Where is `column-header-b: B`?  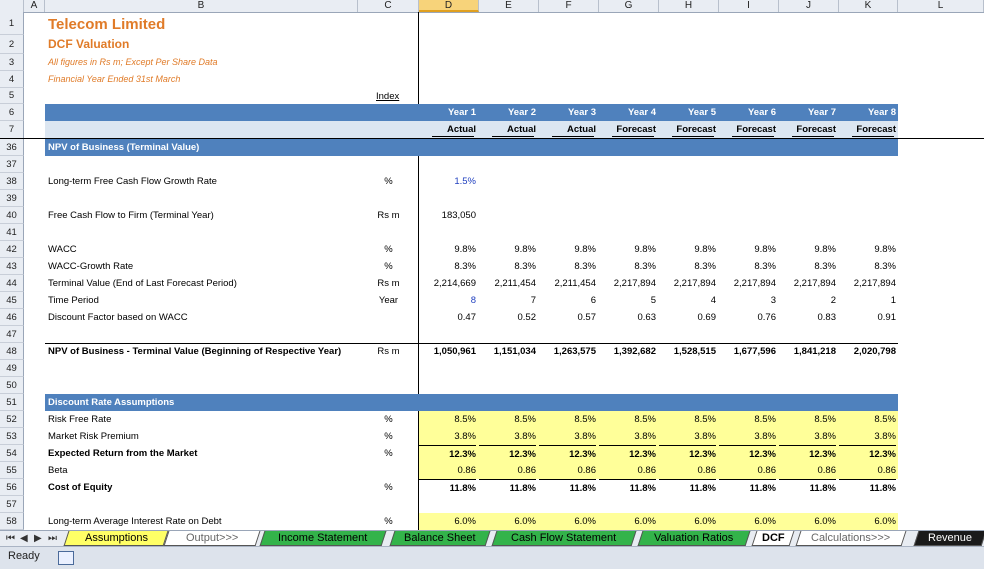
column-header-b: B is located at coordinates (201, 6).